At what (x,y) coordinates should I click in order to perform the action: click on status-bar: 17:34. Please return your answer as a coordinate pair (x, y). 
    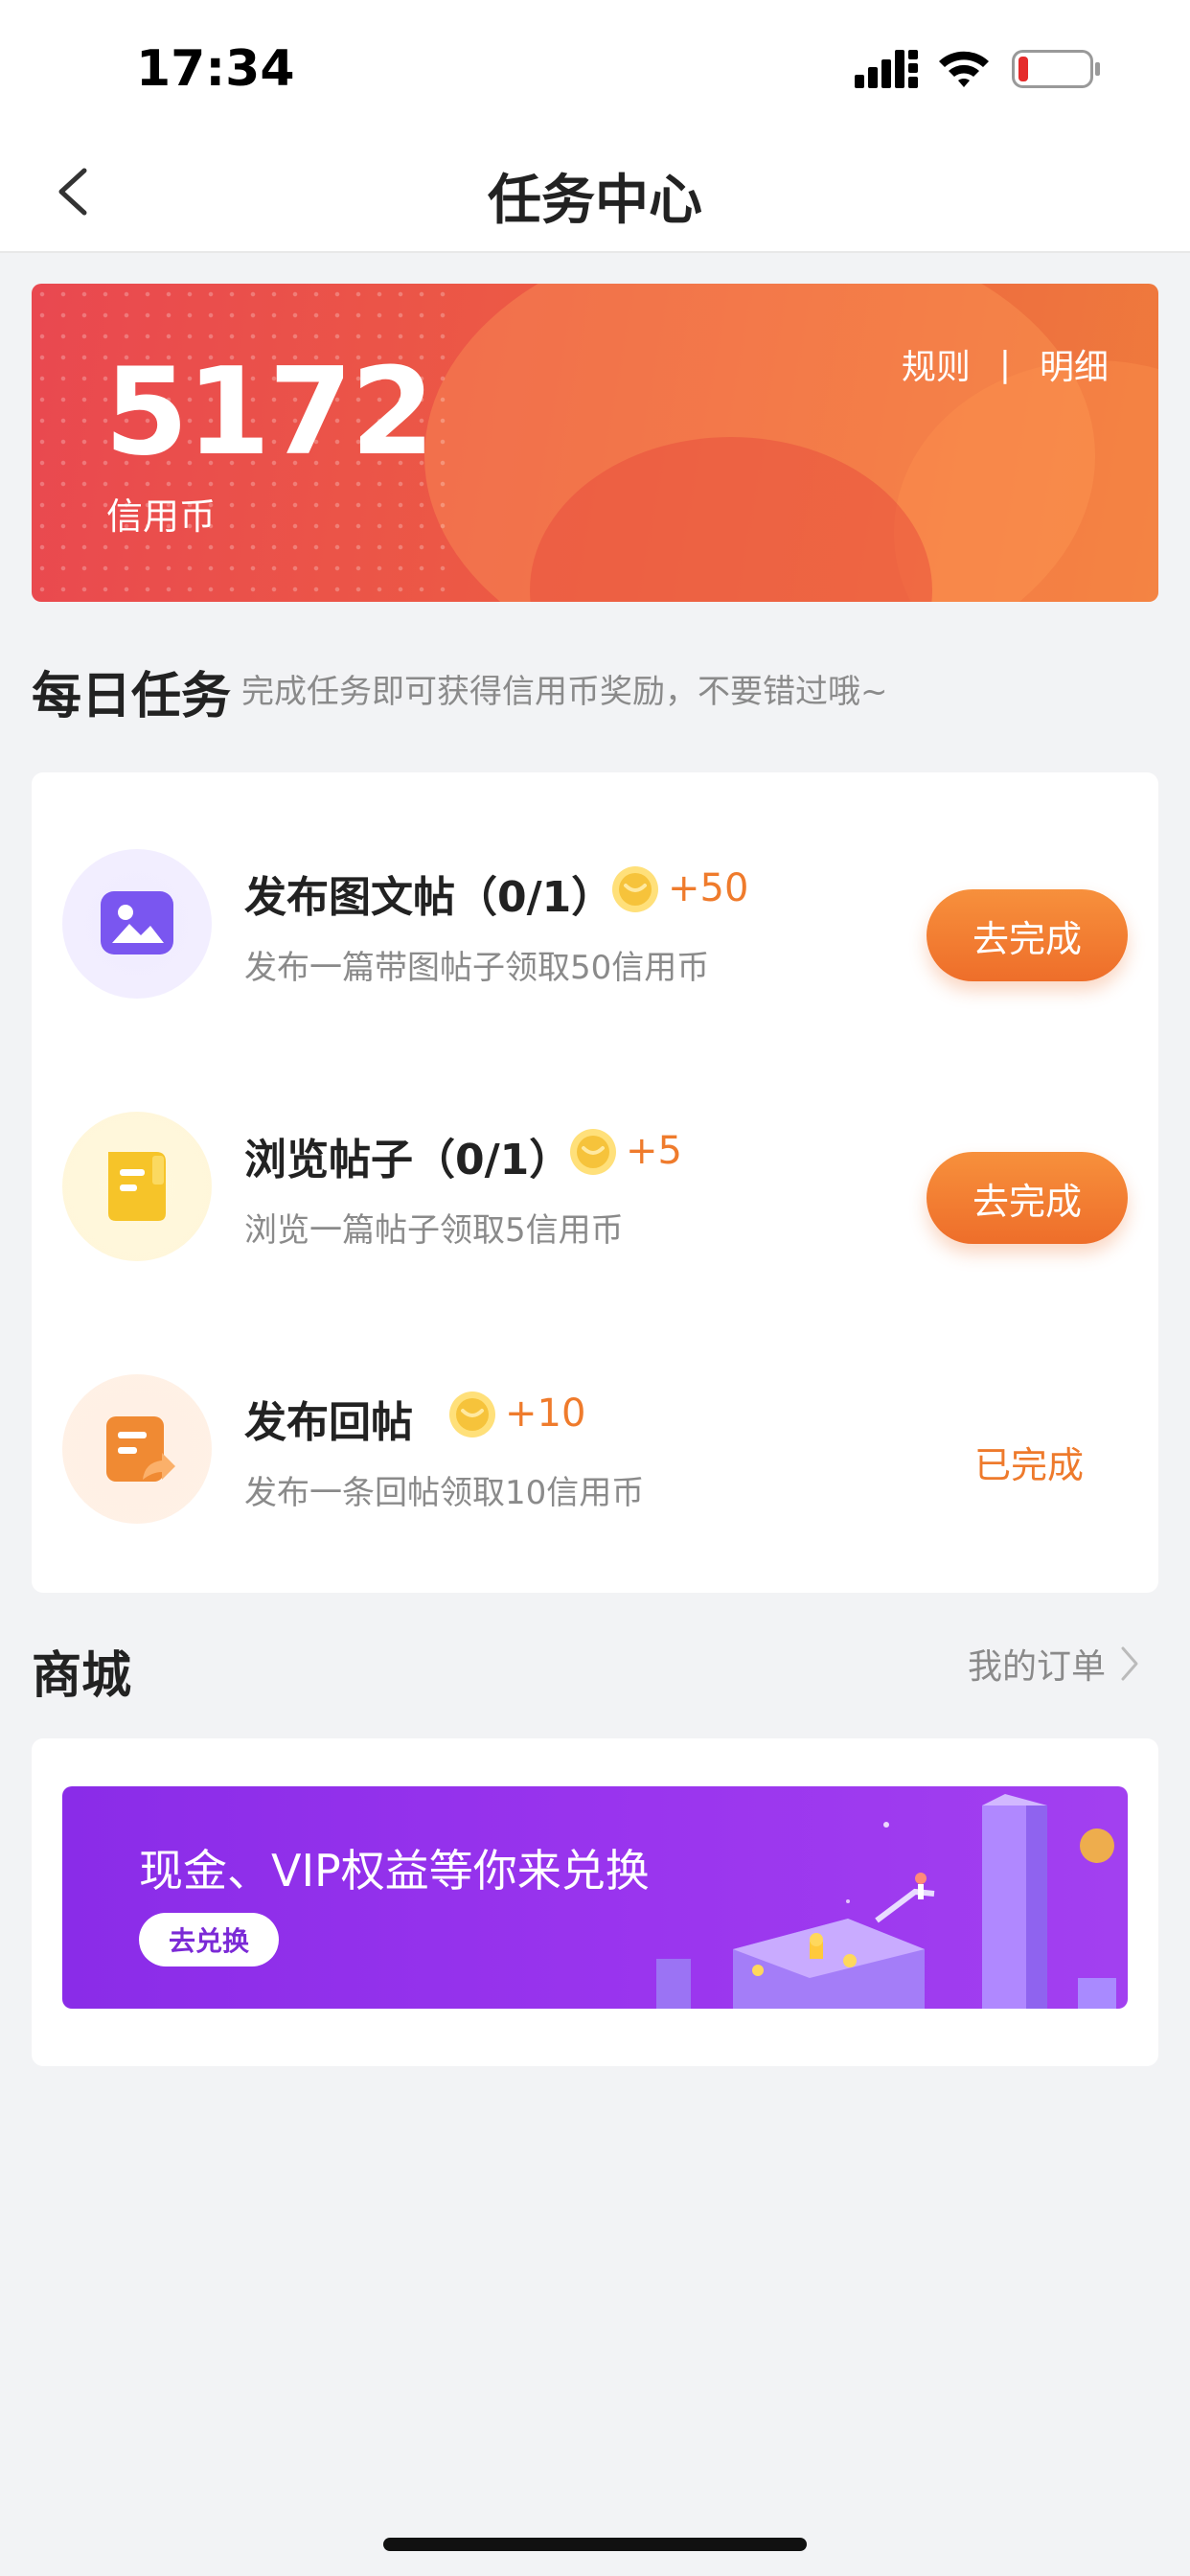
    Looking at the image, I should click on (595, 72).